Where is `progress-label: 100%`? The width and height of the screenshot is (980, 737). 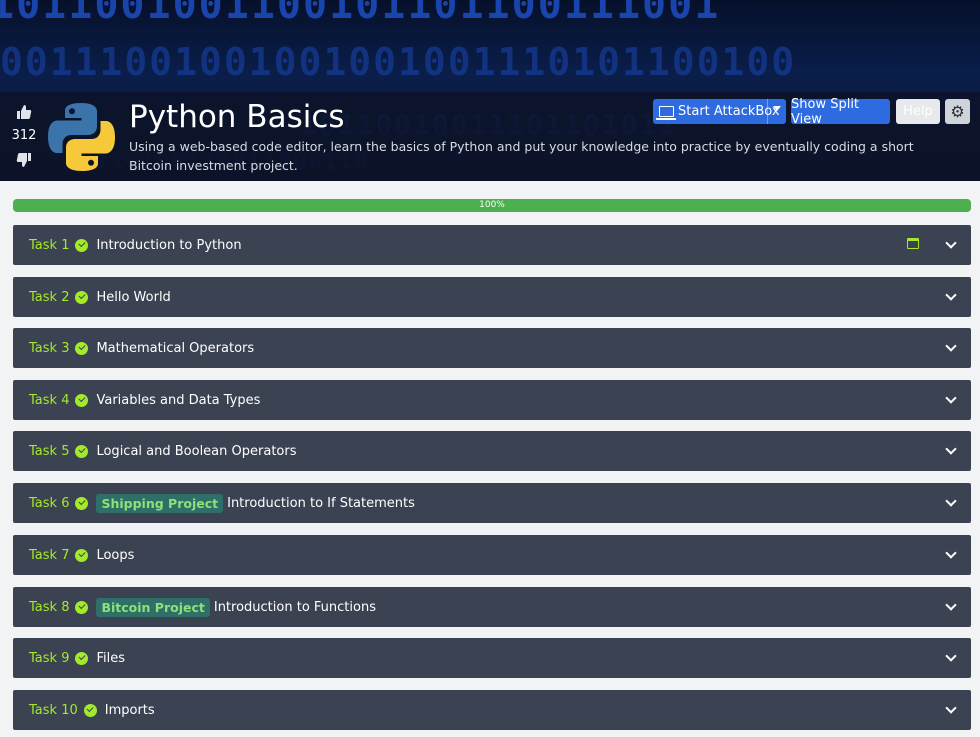 progress-label: 100% is located at coordinates (492, 205).